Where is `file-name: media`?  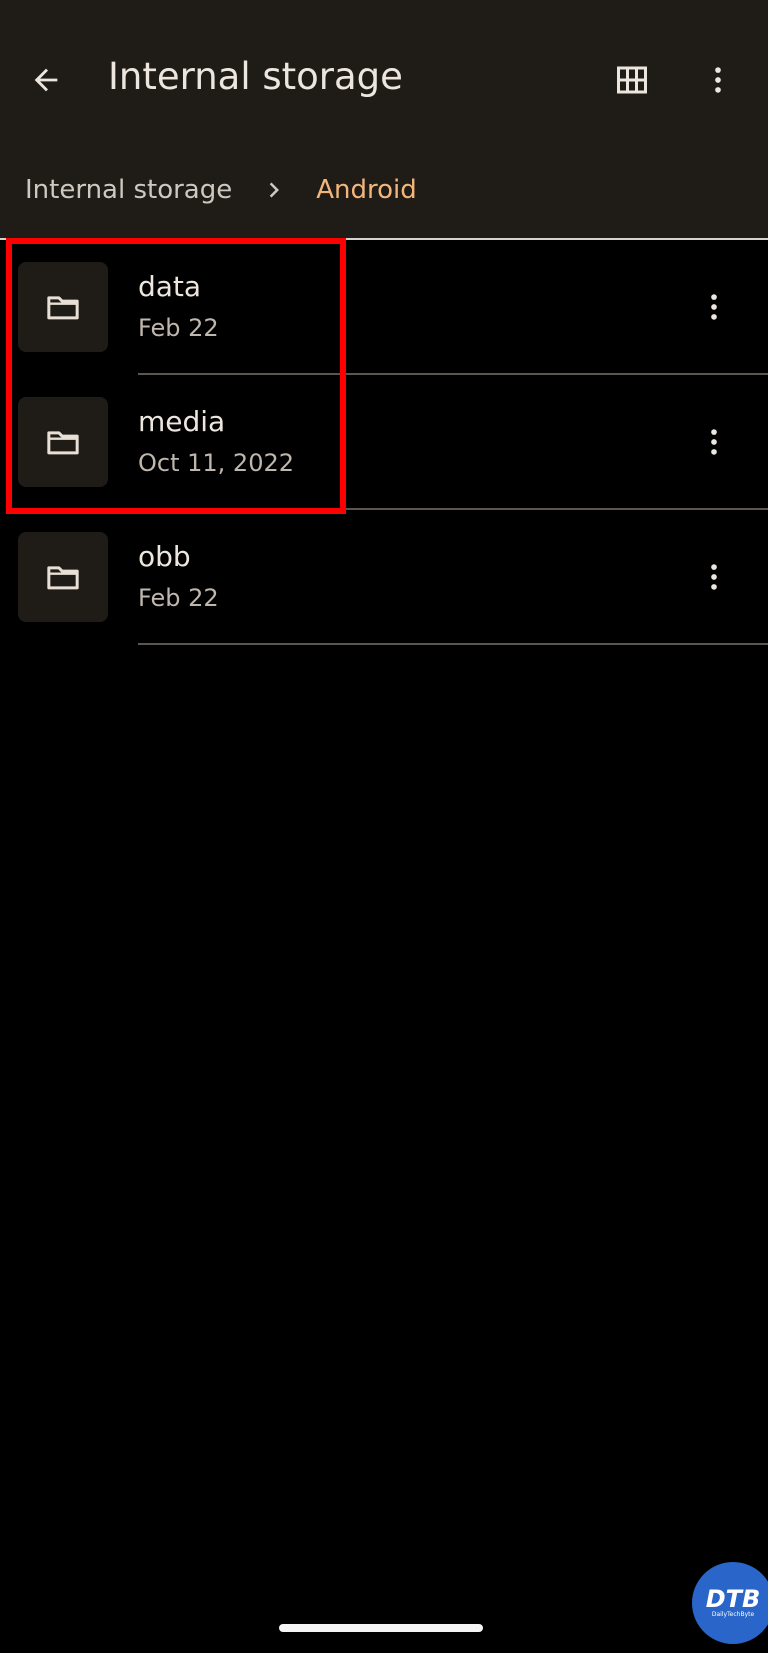
file-name: media is located at coordinates (182, 421).